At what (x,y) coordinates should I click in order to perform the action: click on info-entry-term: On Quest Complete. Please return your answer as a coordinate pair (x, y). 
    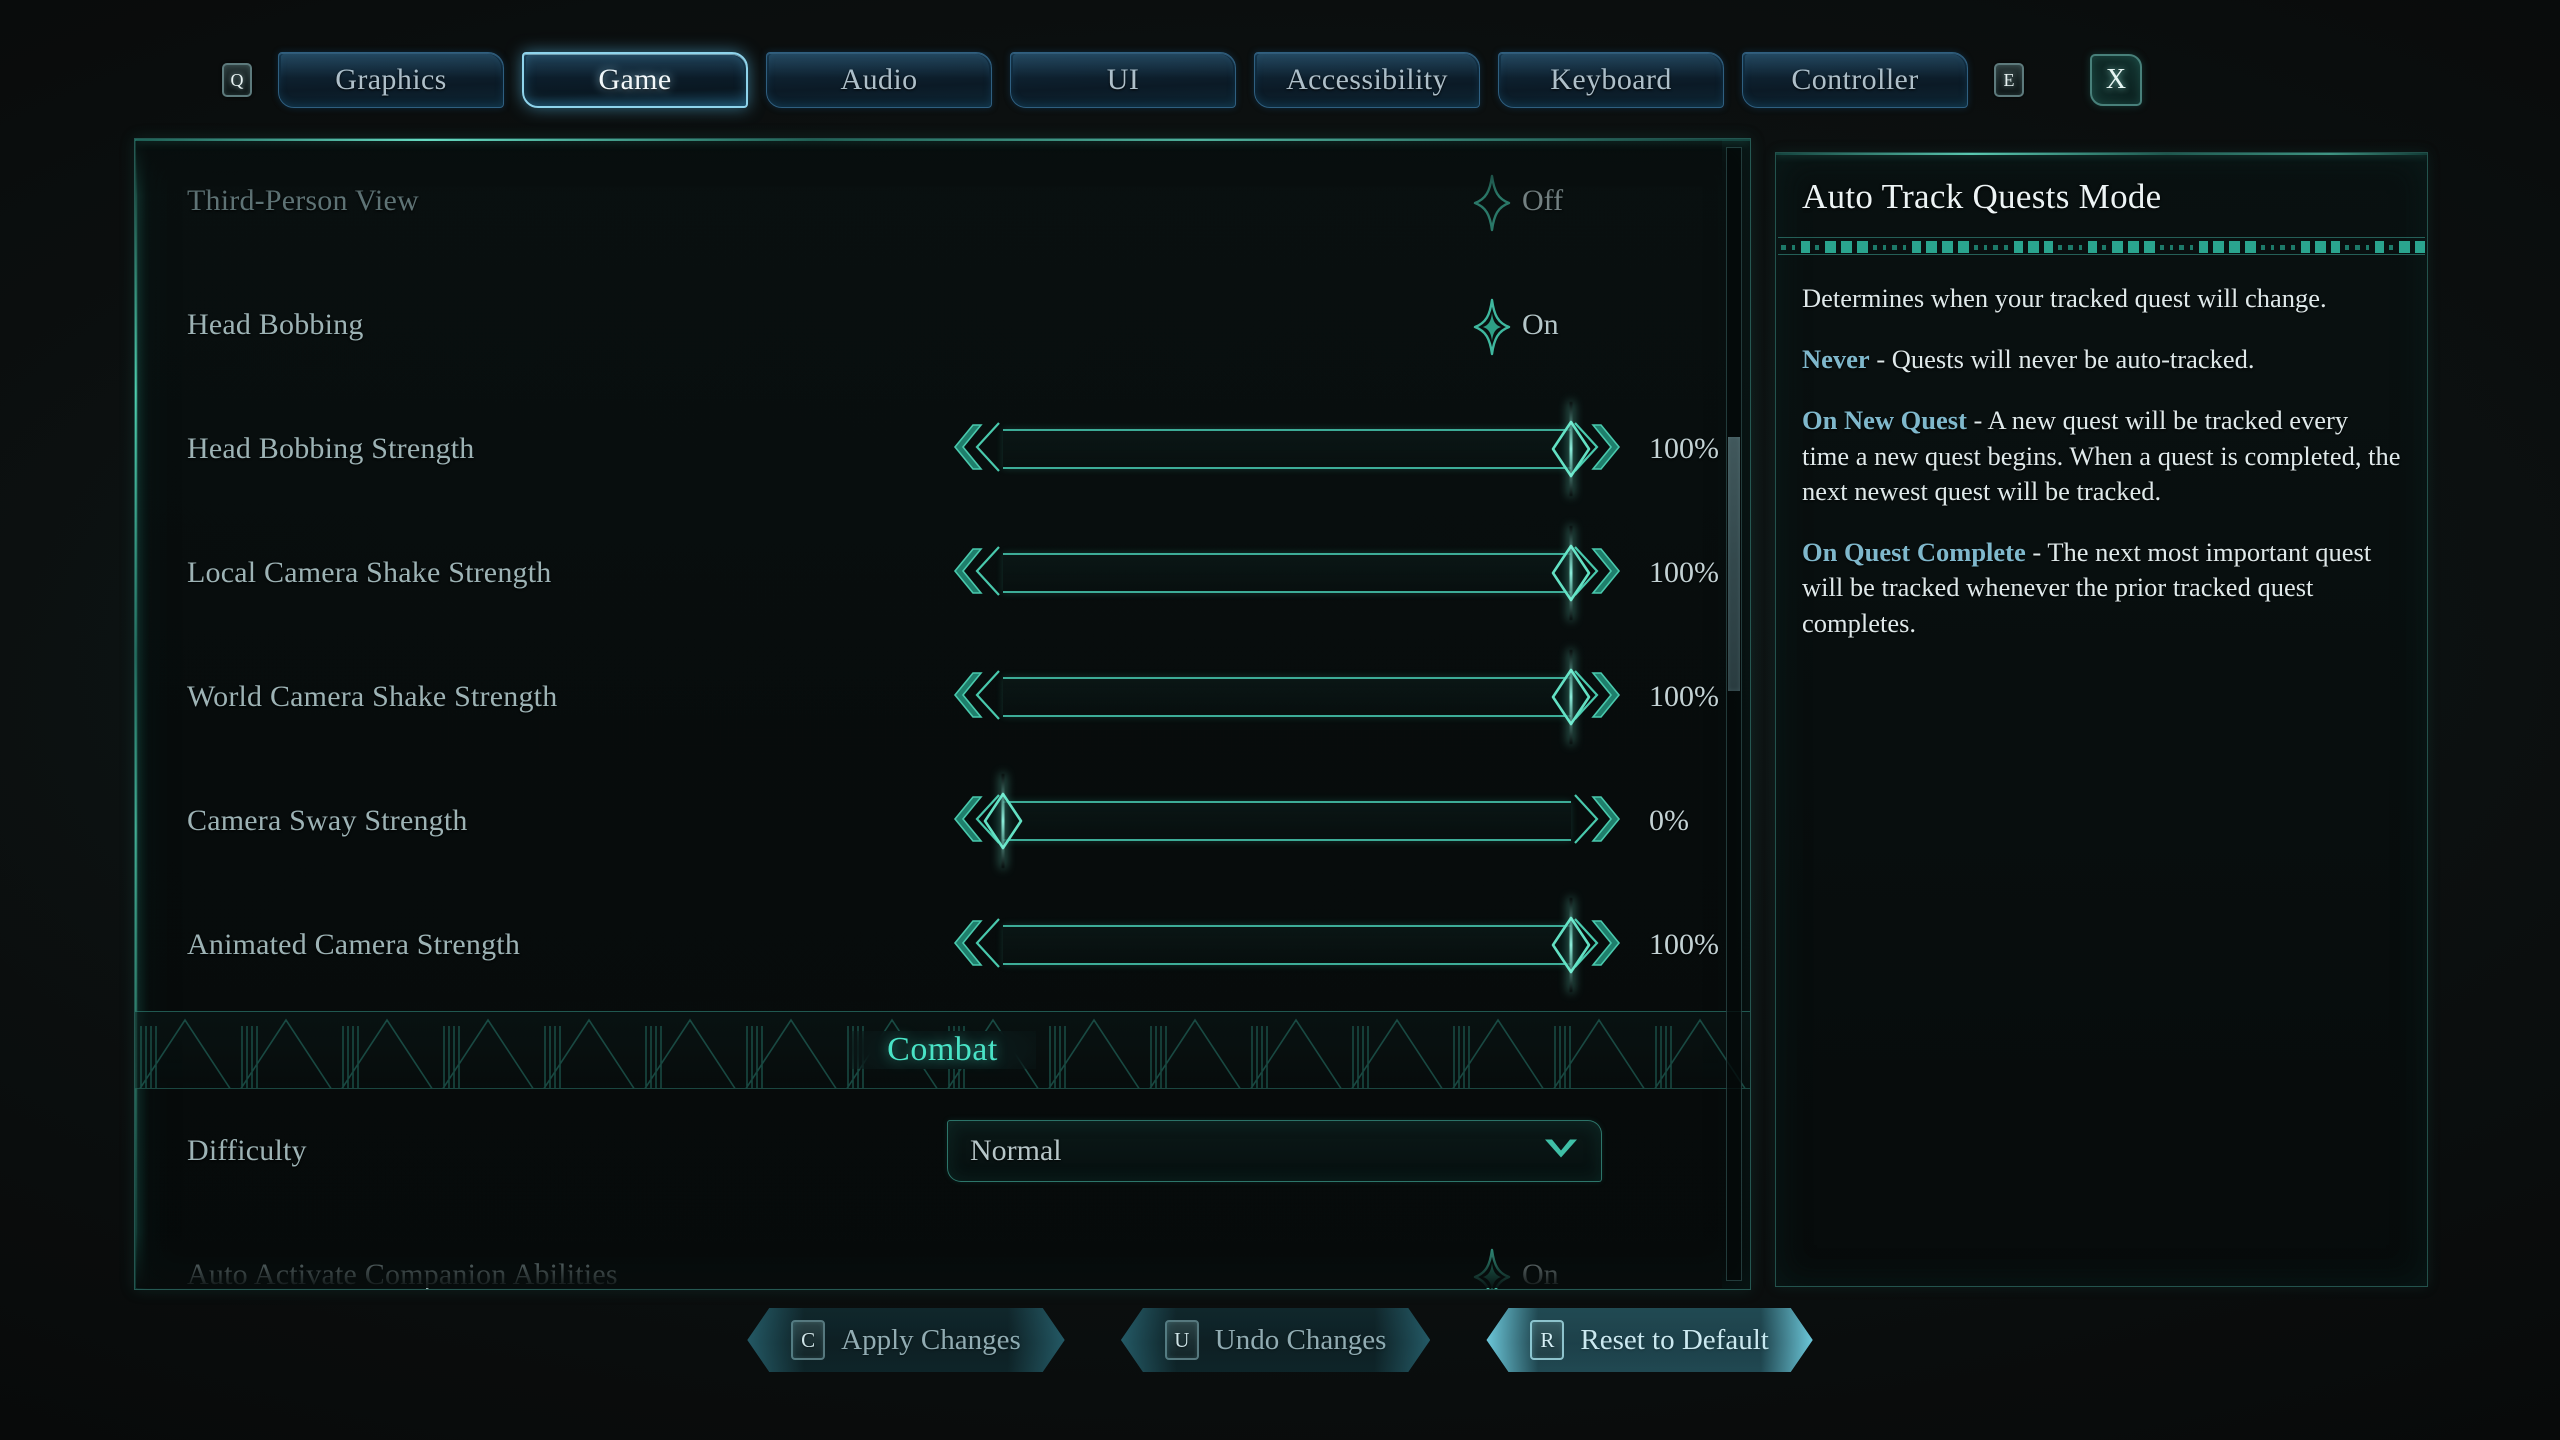
    Looking at the image, I should click on (1914, 552).